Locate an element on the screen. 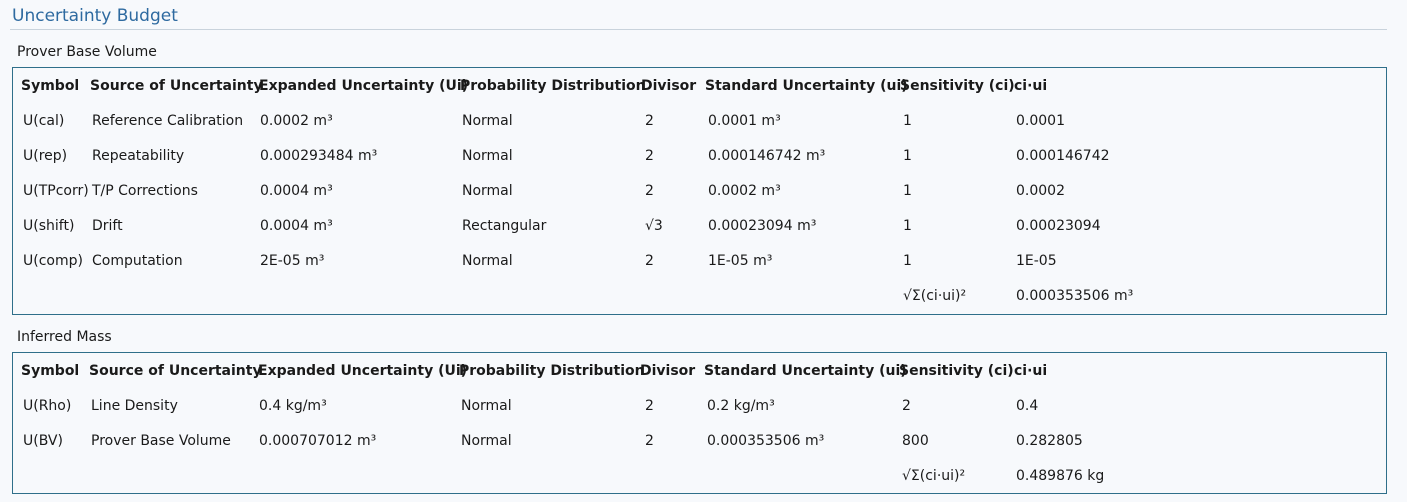  page-title: Uncertainty Budget is located at coordinates (95, 16).